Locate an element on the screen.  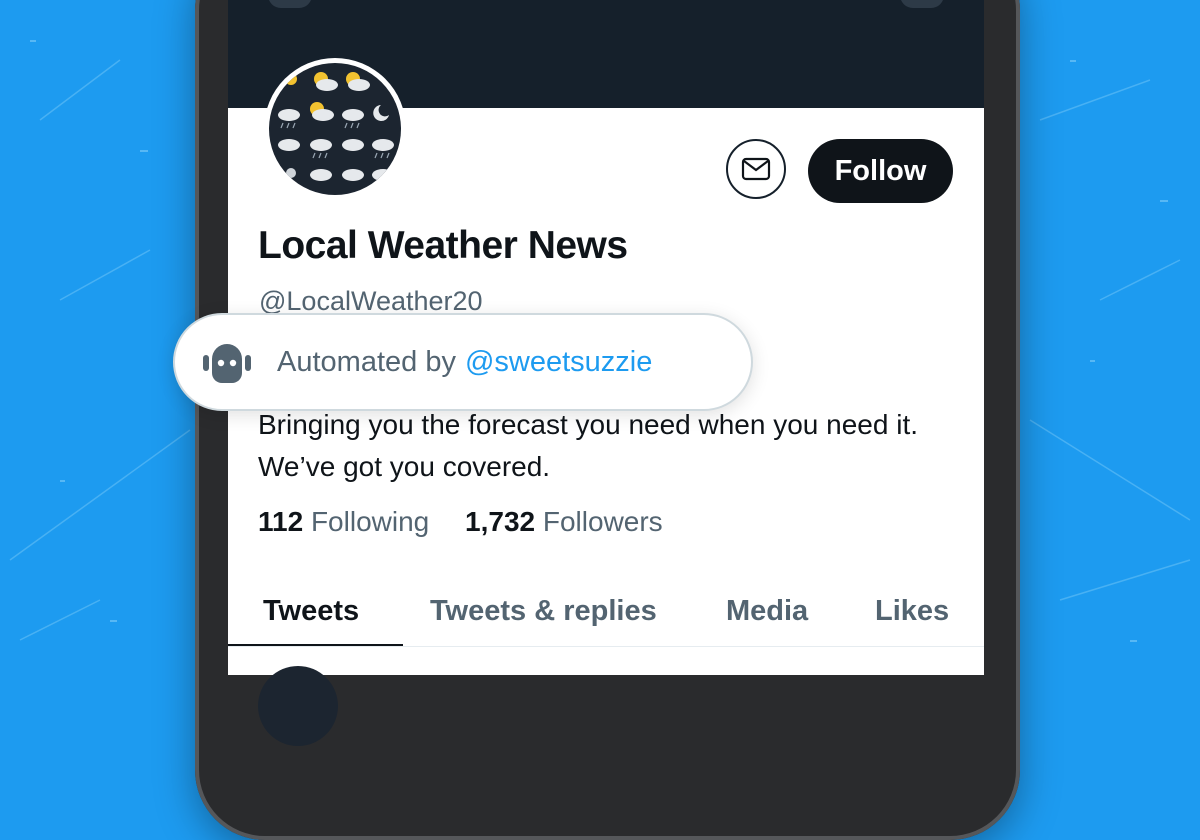
followers-count: 1,732 is located at coordinates (500, 521).